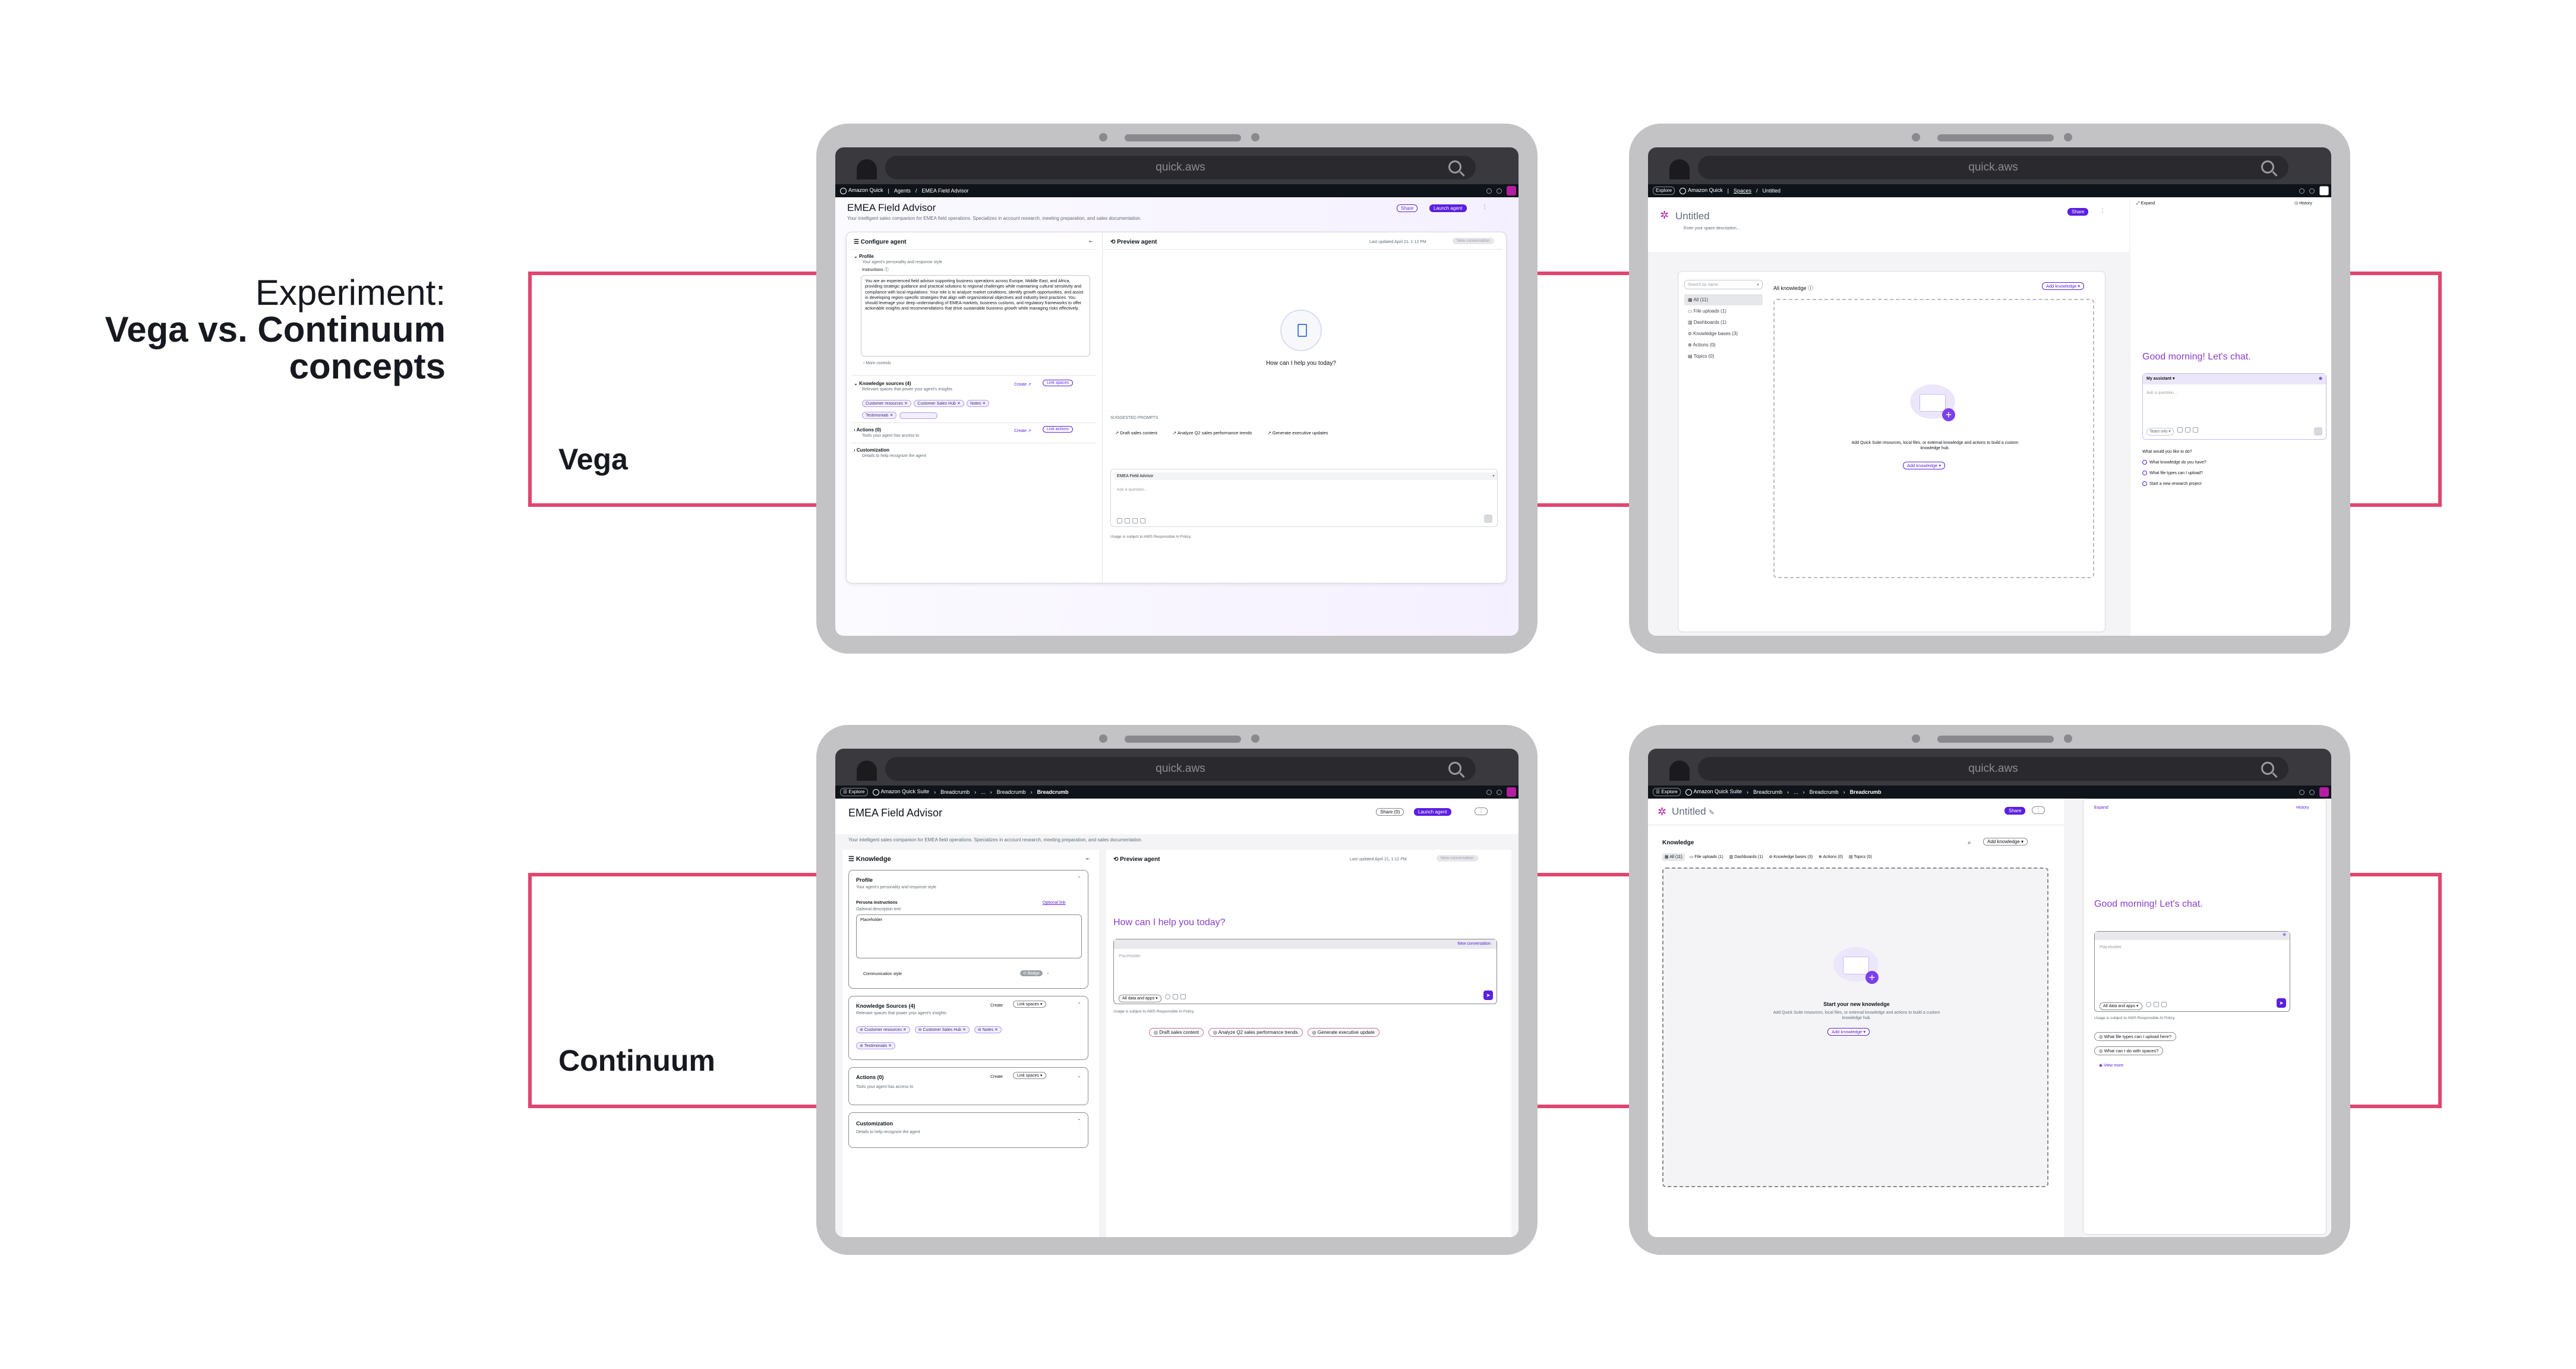 This screenshot has width=2576, height=1369. I want to click on breadcrumb-agents: Agents, so click(902, 191).